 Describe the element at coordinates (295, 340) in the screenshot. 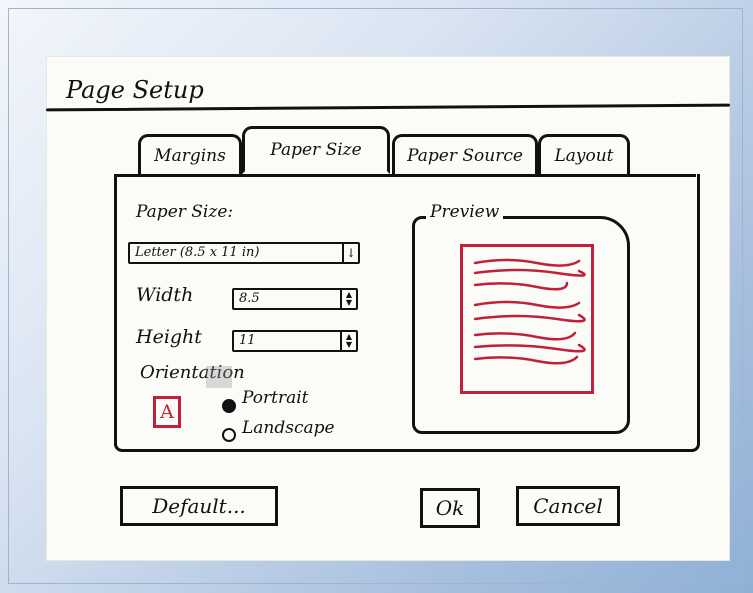

I see `height-field: 11 ▲ ▼` at that location.